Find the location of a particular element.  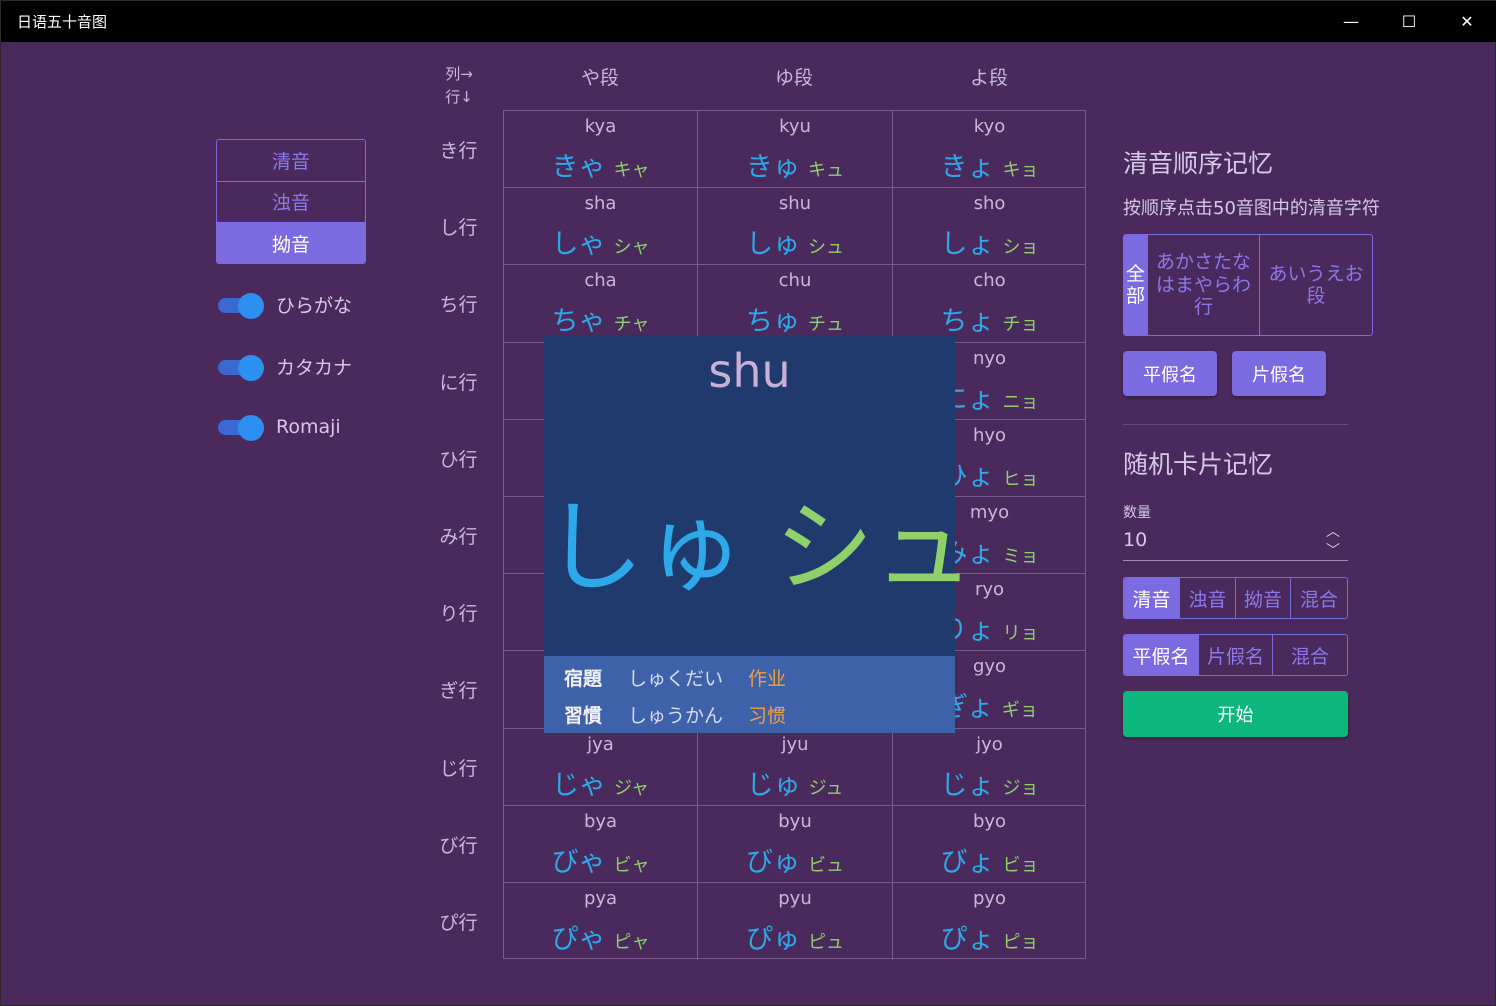

quantity-input: 10 is located at coordinates (1135, 540).